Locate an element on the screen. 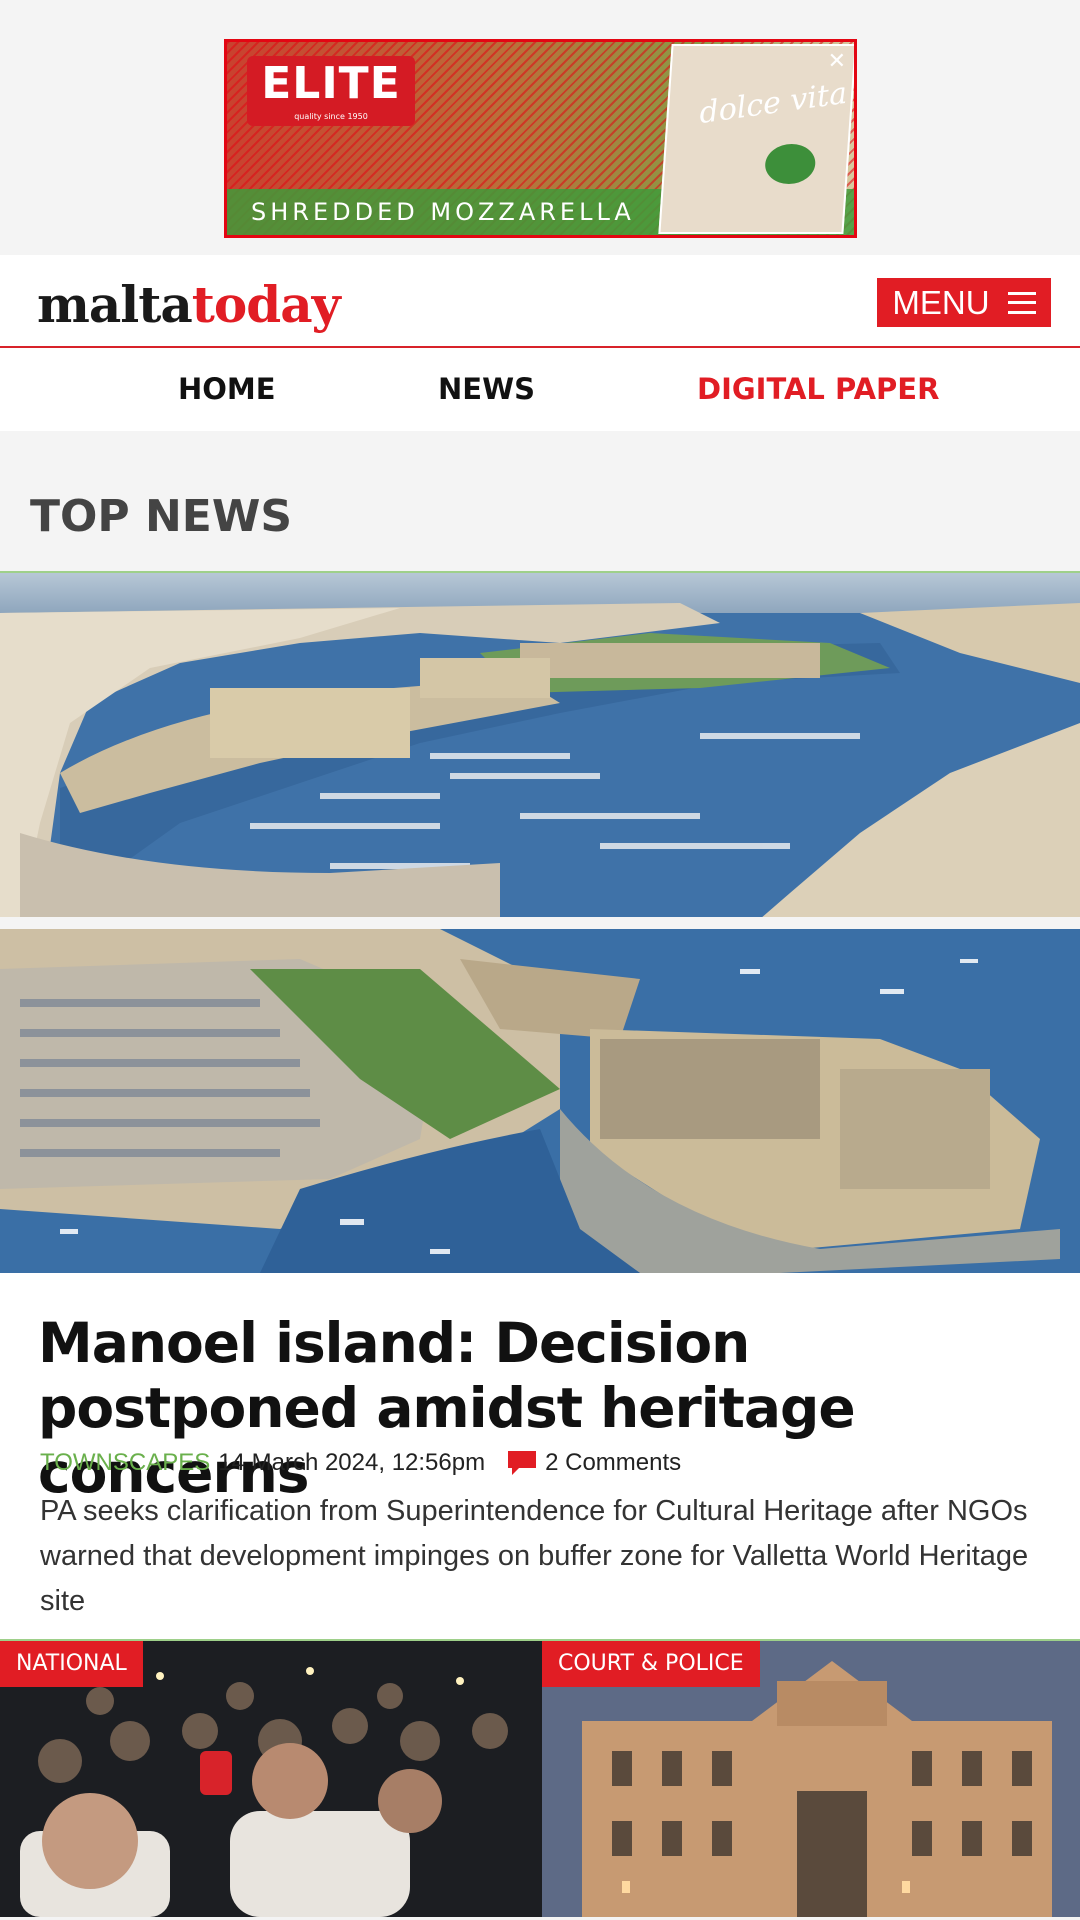  site-logo: maltatoday is located at coordinates (189, 304).